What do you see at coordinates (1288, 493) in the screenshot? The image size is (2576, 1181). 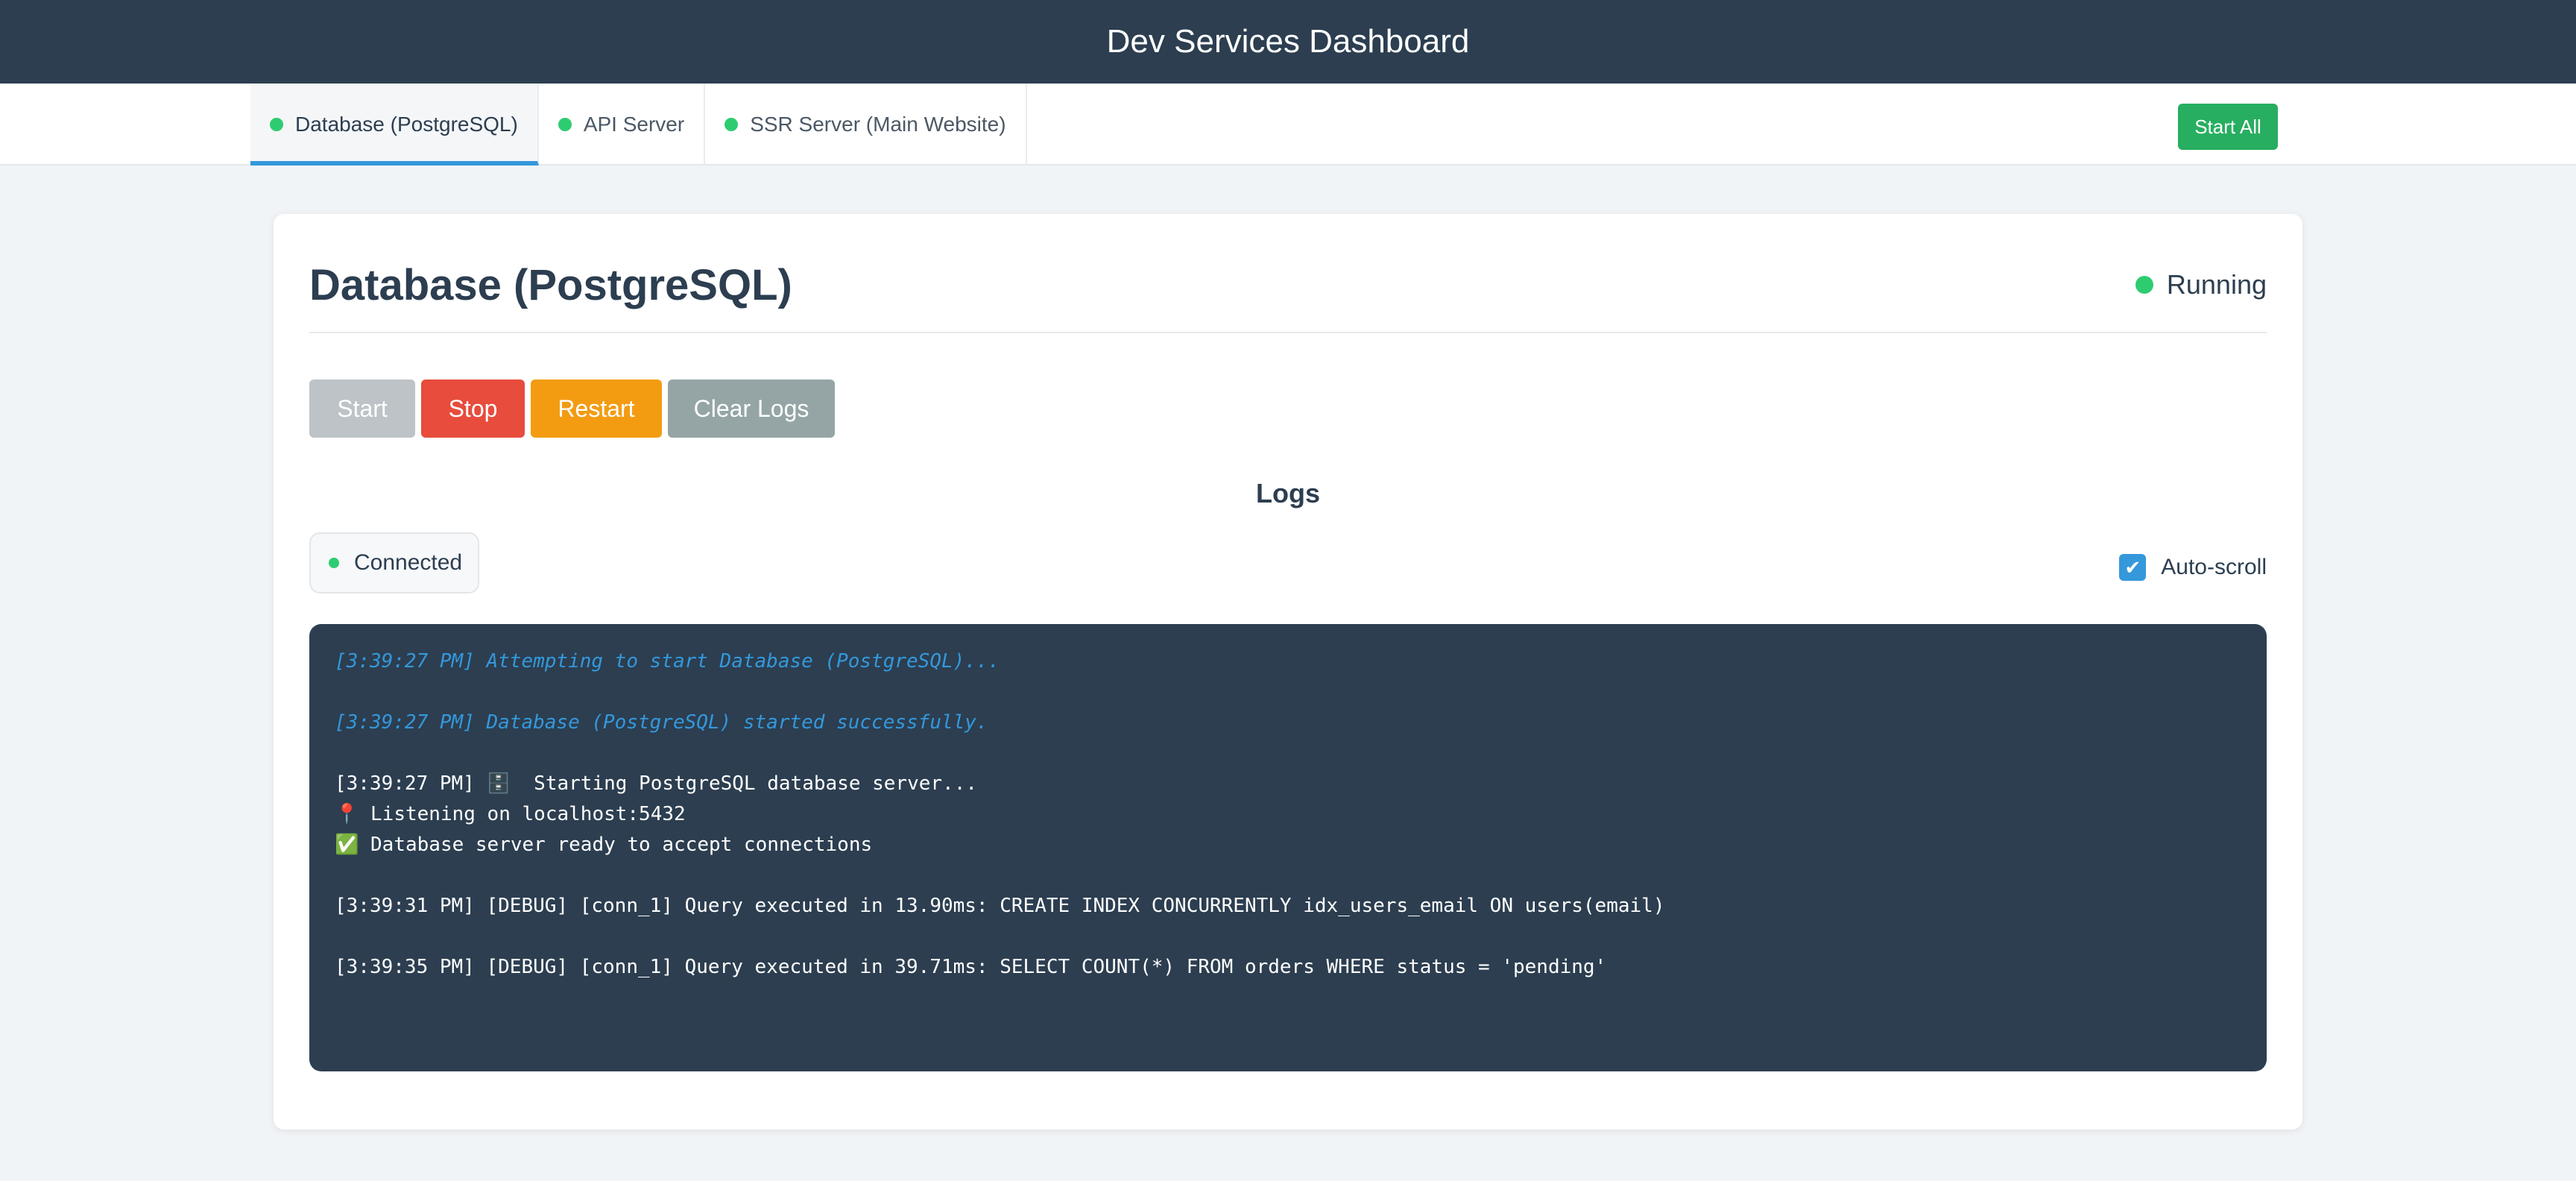 I see `logs-heading: Logs` at bounding box center [1288, 493].